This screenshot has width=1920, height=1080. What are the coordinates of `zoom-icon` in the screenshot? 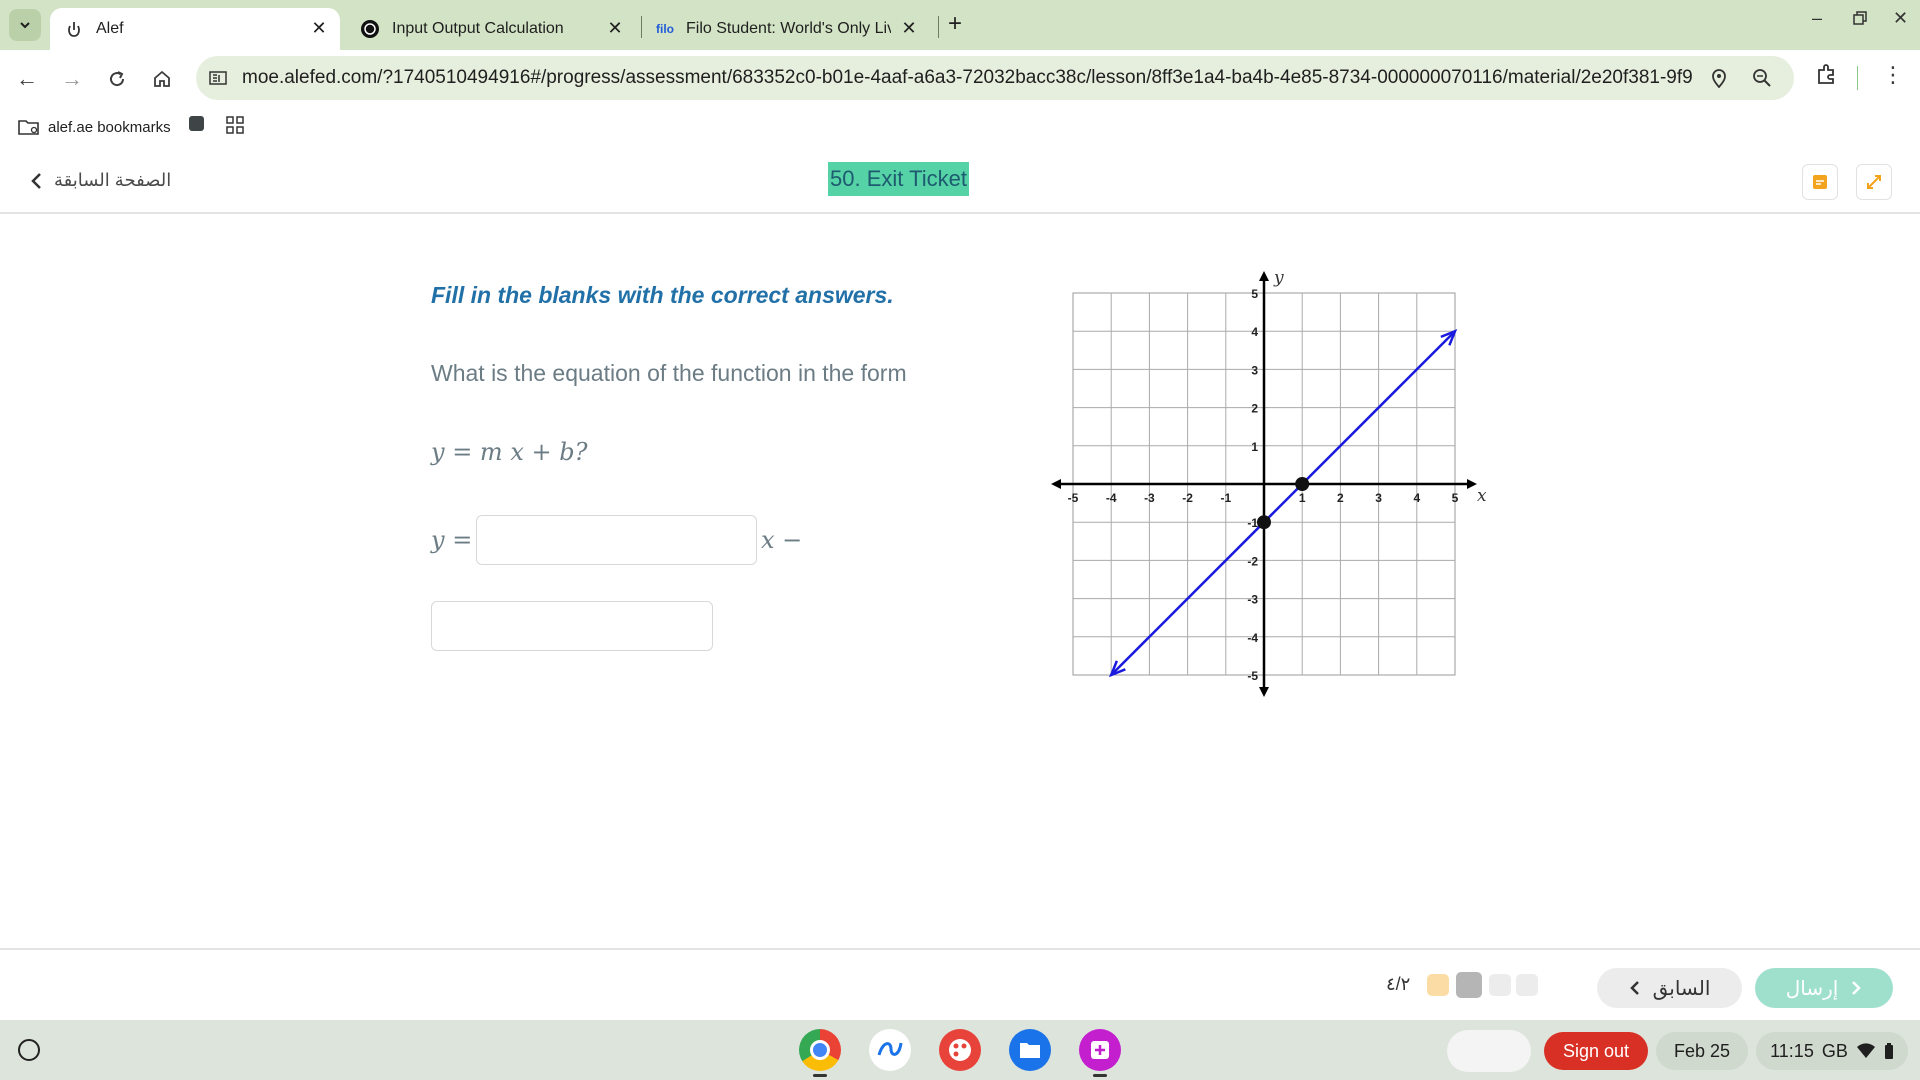 It's located at (1762, 81).